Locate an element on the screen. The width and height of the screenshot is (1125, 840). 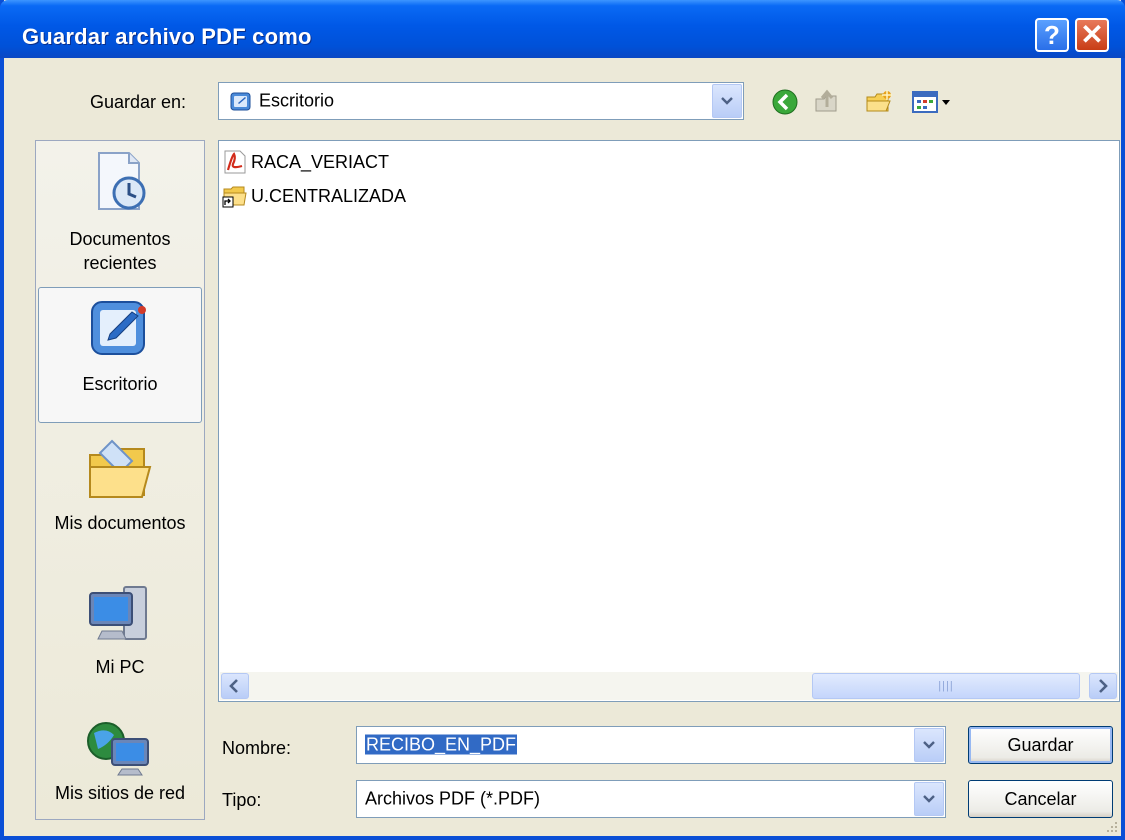
chevron-left-icon is located at coordinates (233, 686).